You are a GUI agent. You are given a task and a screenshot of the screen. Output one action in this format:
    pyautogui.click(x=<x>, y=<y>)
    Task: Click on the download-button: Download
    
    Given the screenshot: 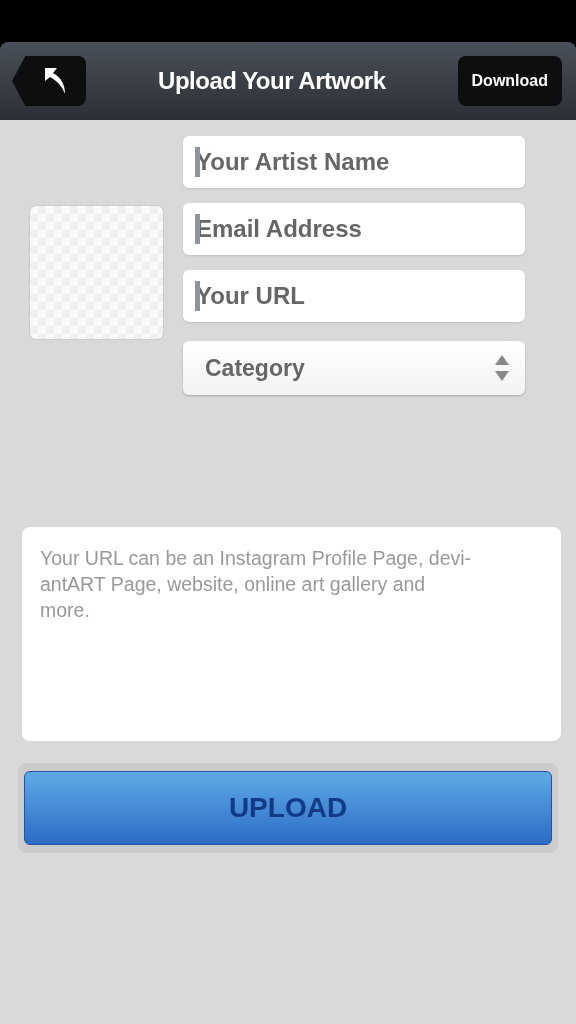 What is the action you would take?
    pyautogui.click(x=509, y=81)
    